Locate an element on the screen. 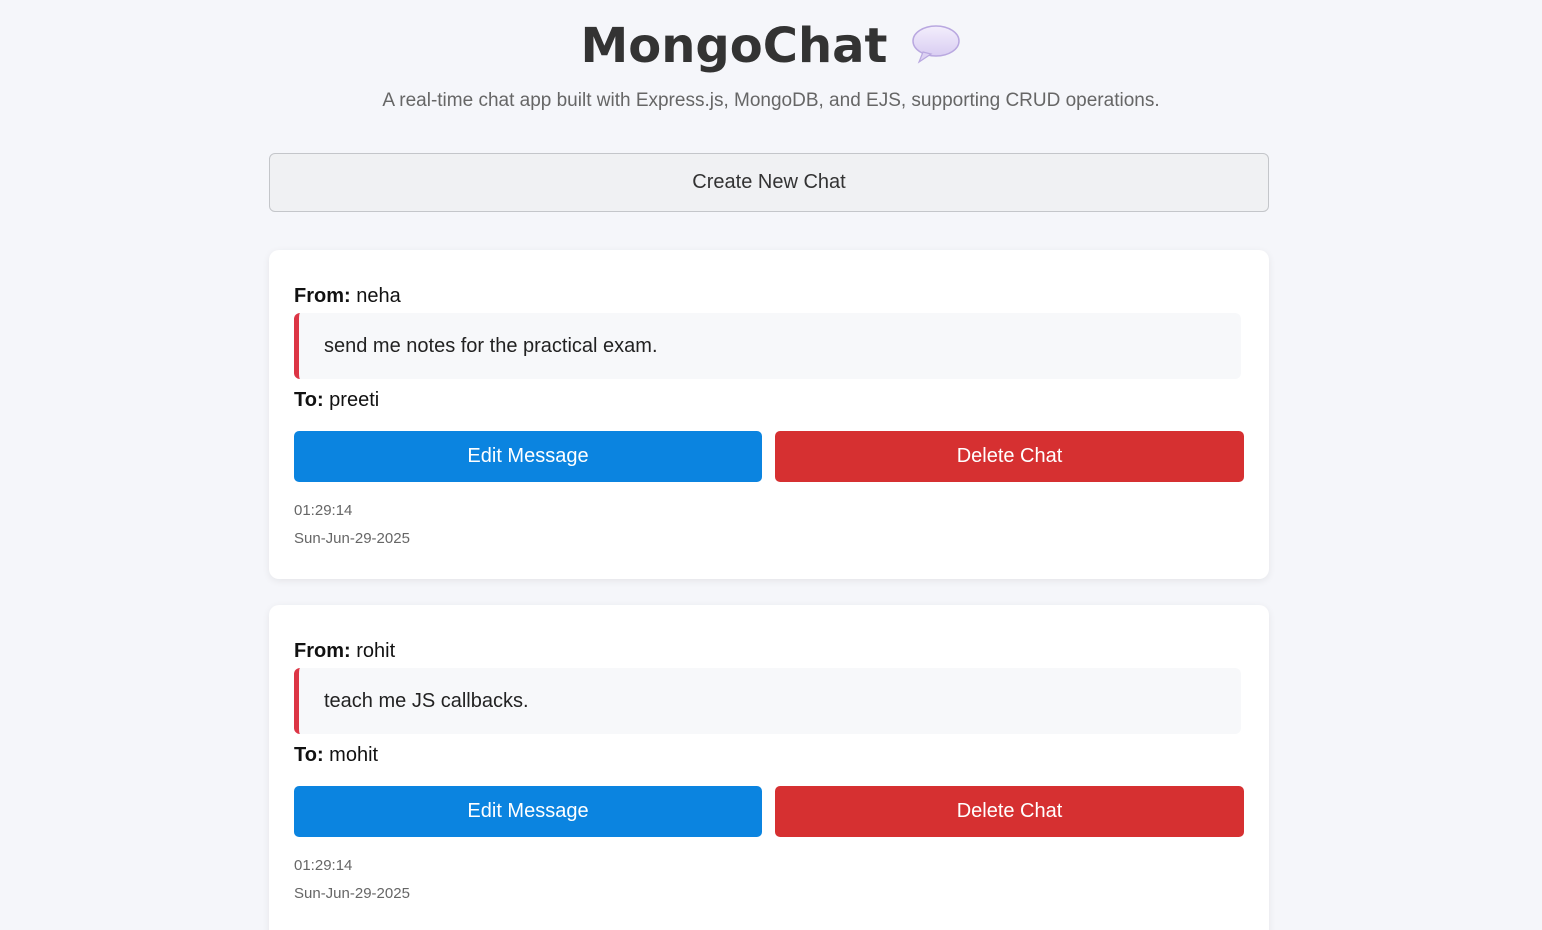  title-row: MongoChat is located at coordinates (771, 46).